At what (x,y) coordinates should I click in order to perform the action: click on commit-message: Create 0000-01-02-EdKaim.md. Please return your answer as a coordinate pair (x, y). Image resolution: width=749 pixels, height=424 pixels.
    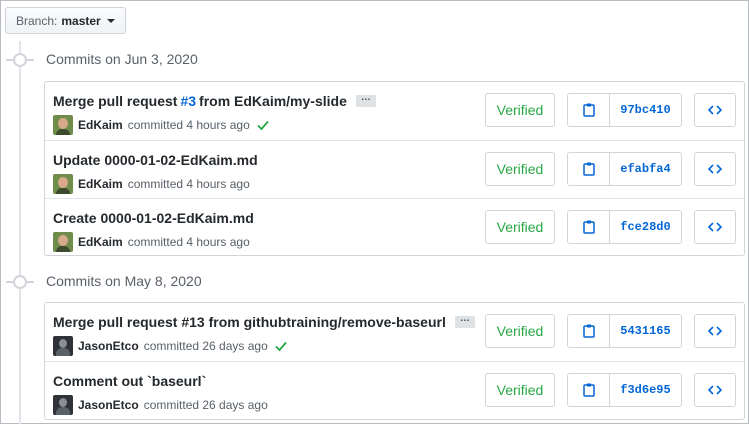
    Looking at the image, I should click on (153, 218).